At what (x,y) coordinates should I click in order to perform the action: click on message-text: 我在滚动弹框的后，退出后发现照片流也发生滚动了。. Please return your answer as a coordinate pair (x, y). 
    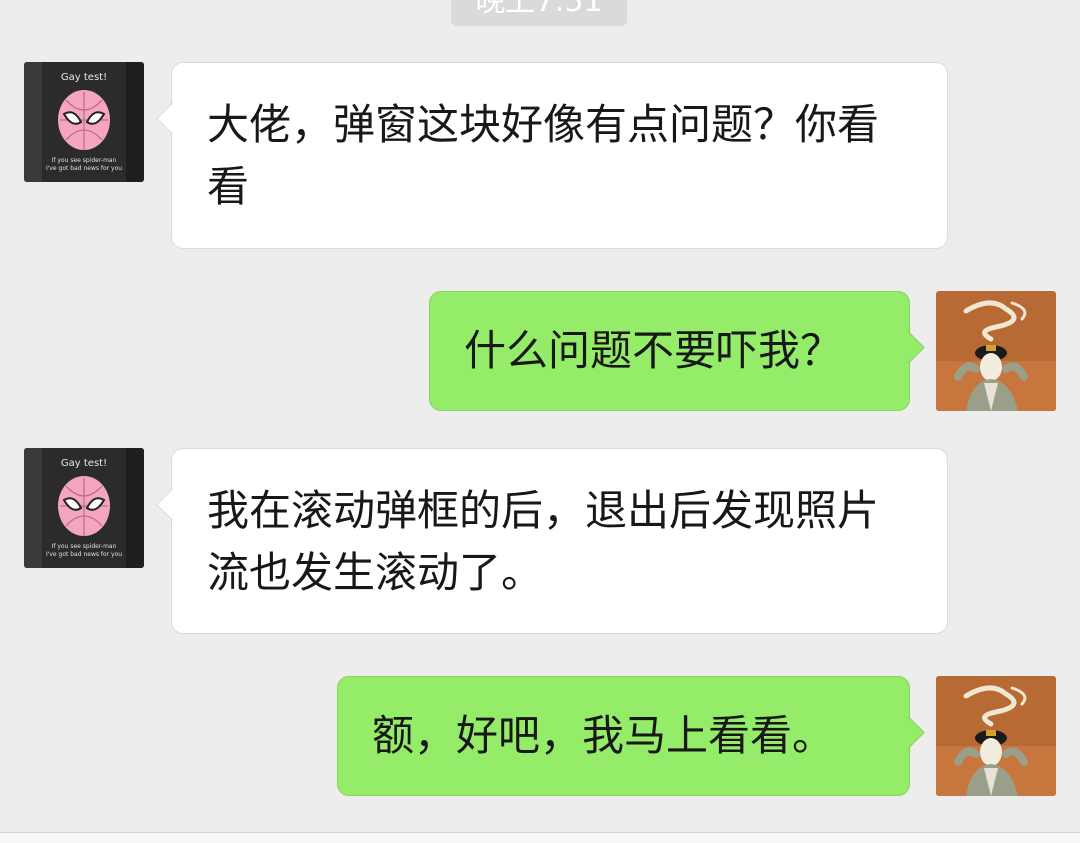
    Looking at the image, I should click on (543, 541).